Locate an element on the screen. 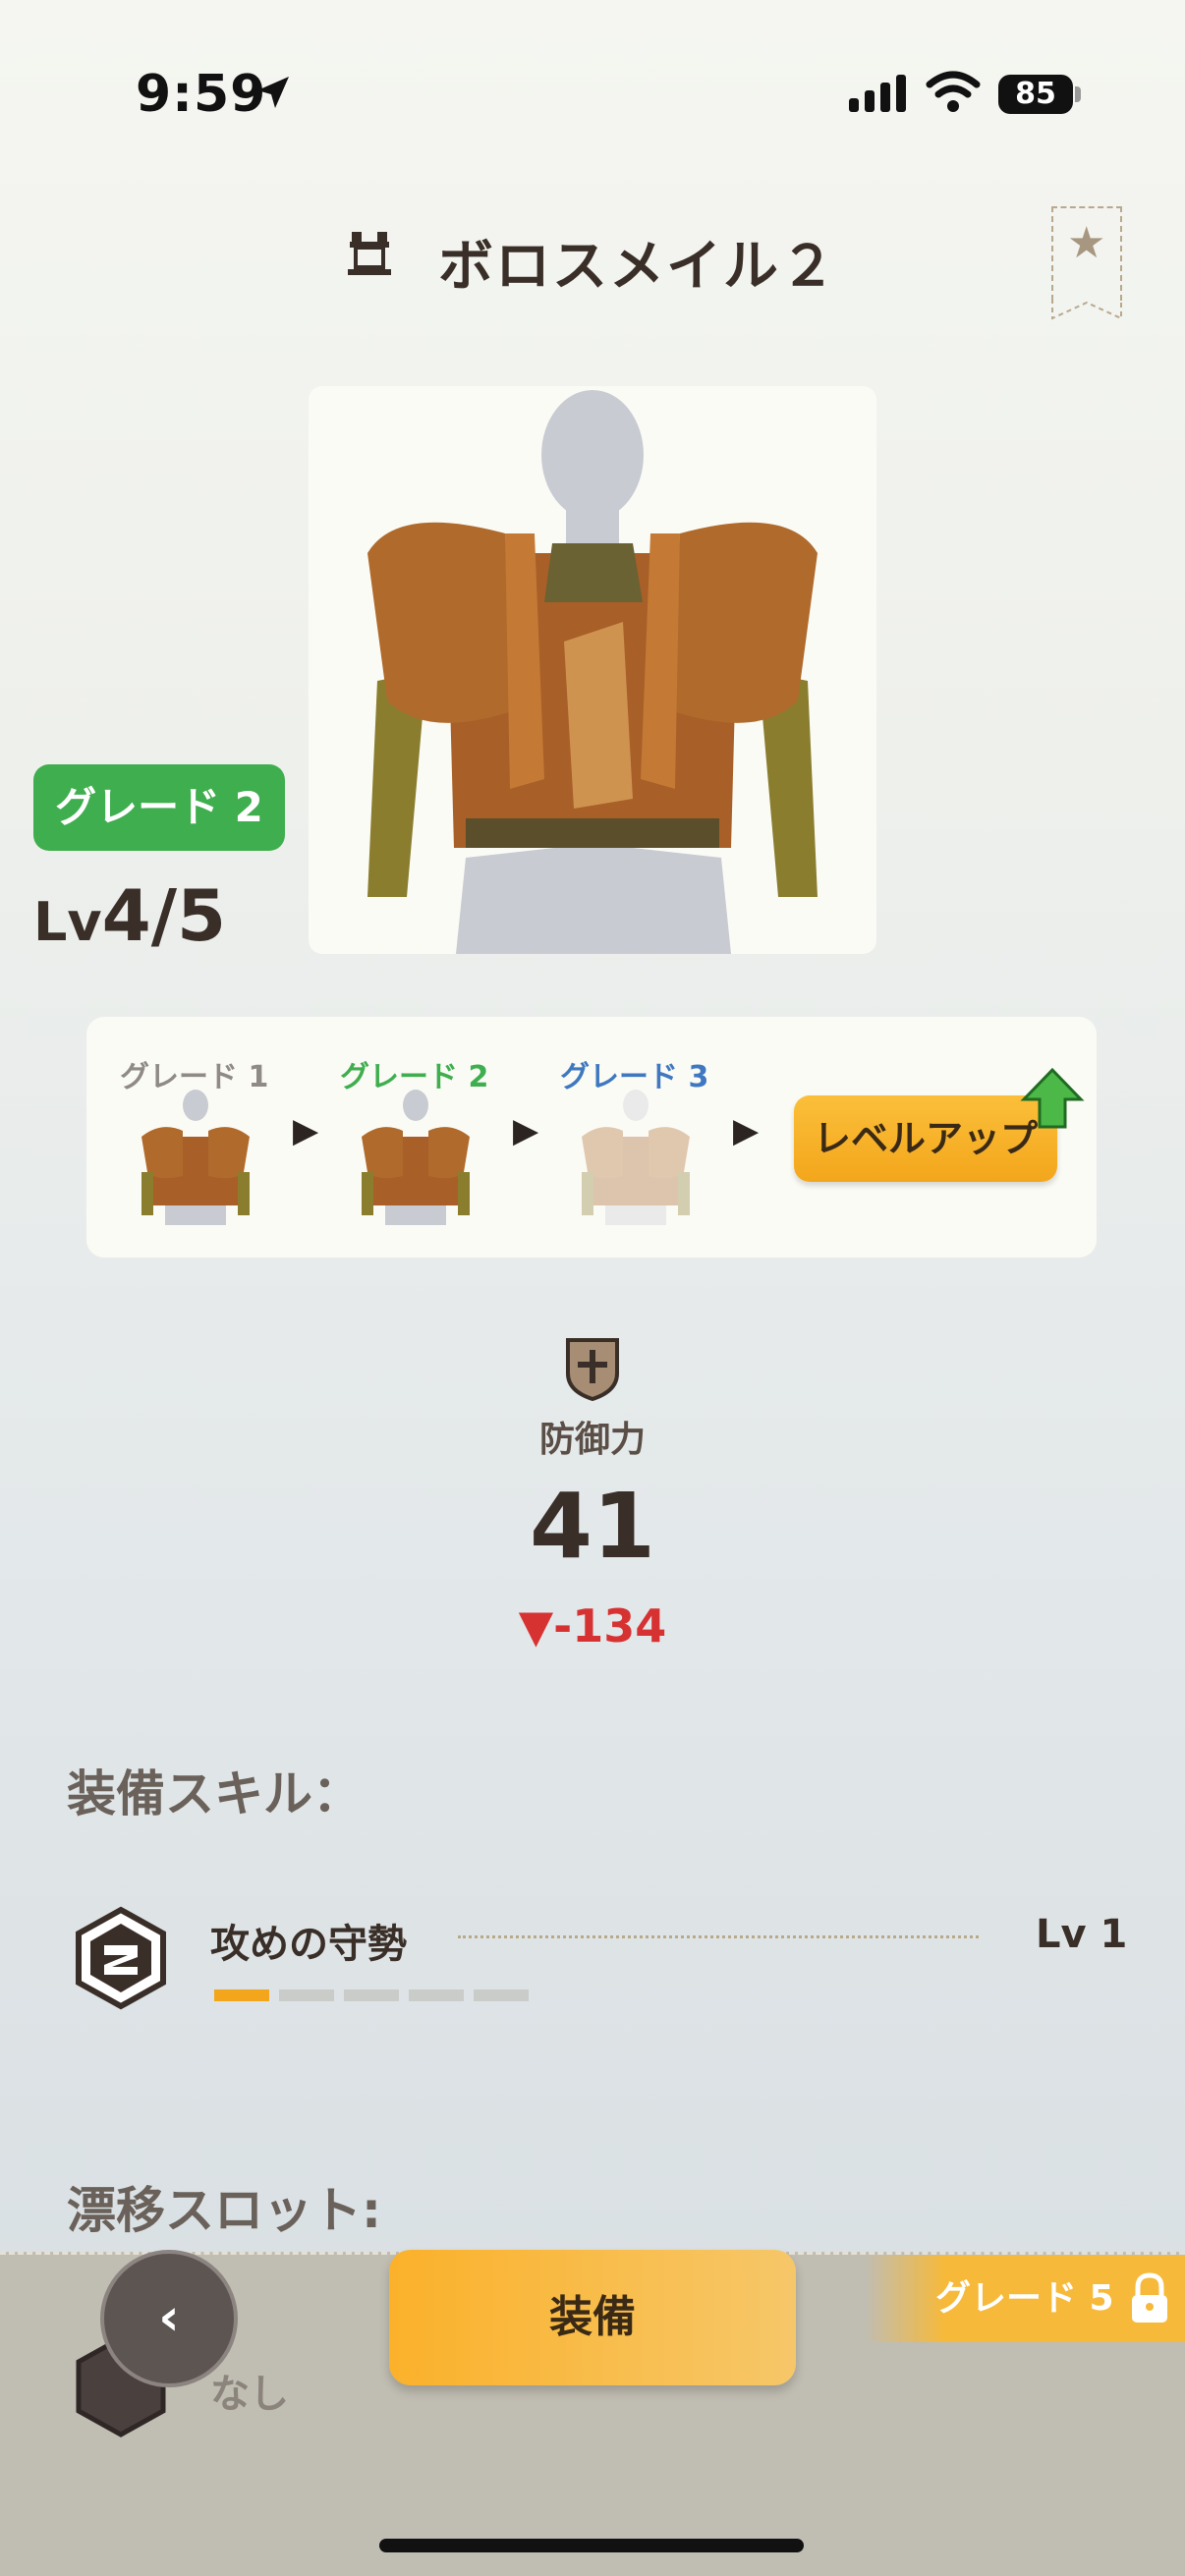 This screenshot has width=1185, height=2576. location-arrow-icon is located at coordinates (273, 92).